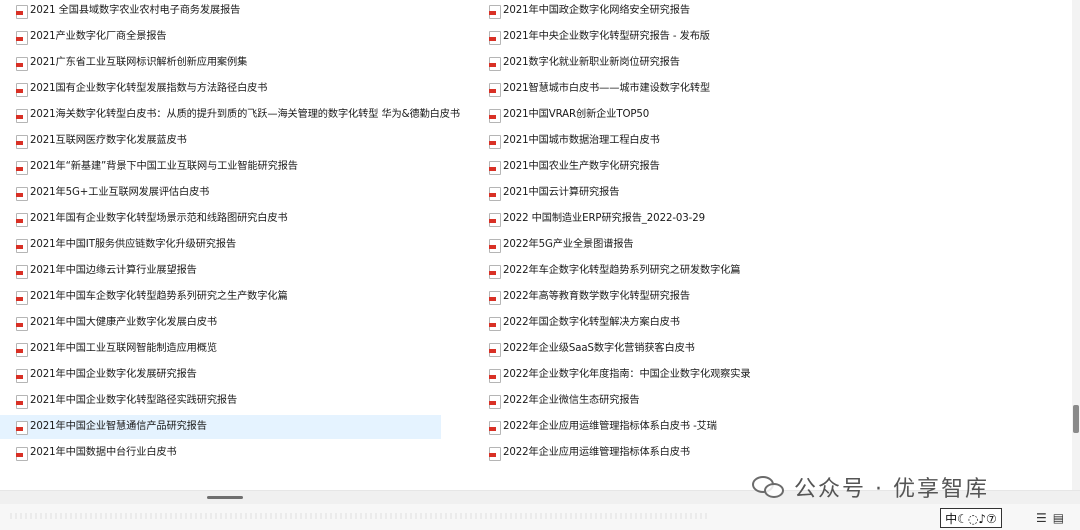  What do you see at coordinates (612, 375) in the screenshot?
I see `file-item: 2022年企业数字化年度指南：中国企业数字化观察实录` at bounding box center [612, 375].